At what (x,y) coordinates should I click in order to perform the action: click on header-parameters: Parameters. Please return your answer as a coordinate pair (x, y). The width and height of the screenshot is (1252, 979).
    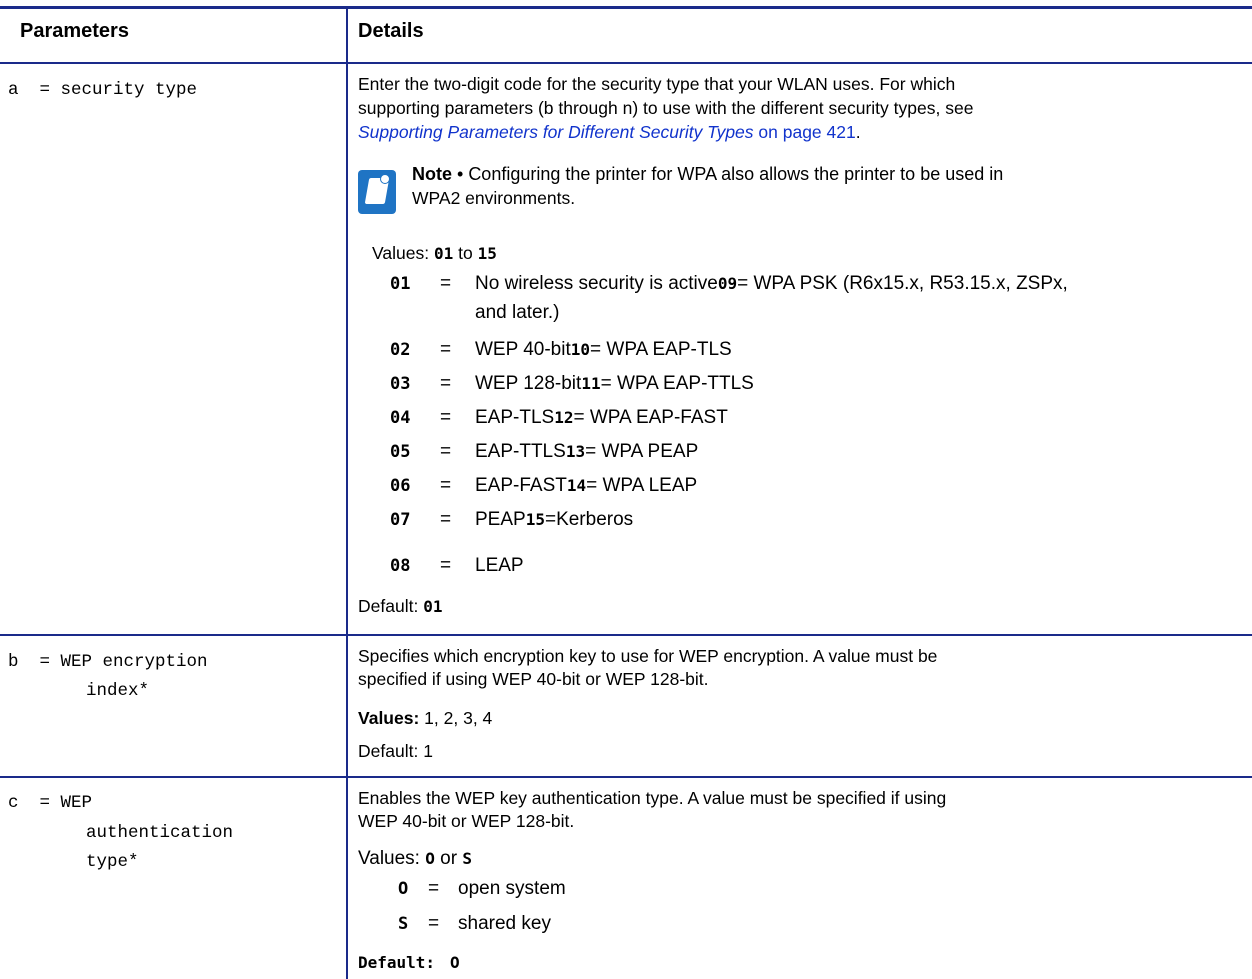
    Looking at the image, I should click on (74, 31).